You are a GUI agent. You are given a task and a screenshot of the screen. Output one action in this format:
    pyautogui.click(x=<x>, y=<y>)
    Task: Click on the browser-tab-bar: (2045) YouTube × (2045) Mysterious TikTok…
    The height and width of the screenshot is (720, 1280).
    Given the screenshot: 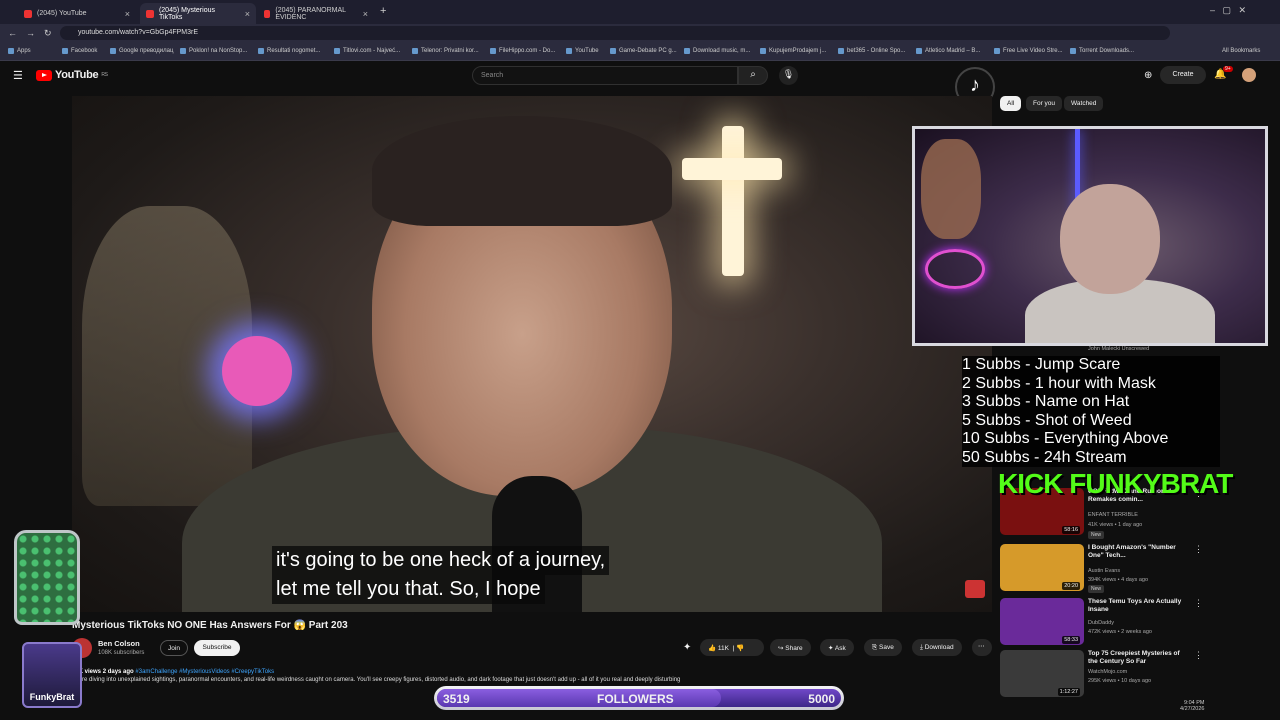 What is the action you would take?
    pyautogui.click(x=640, y=12)
    